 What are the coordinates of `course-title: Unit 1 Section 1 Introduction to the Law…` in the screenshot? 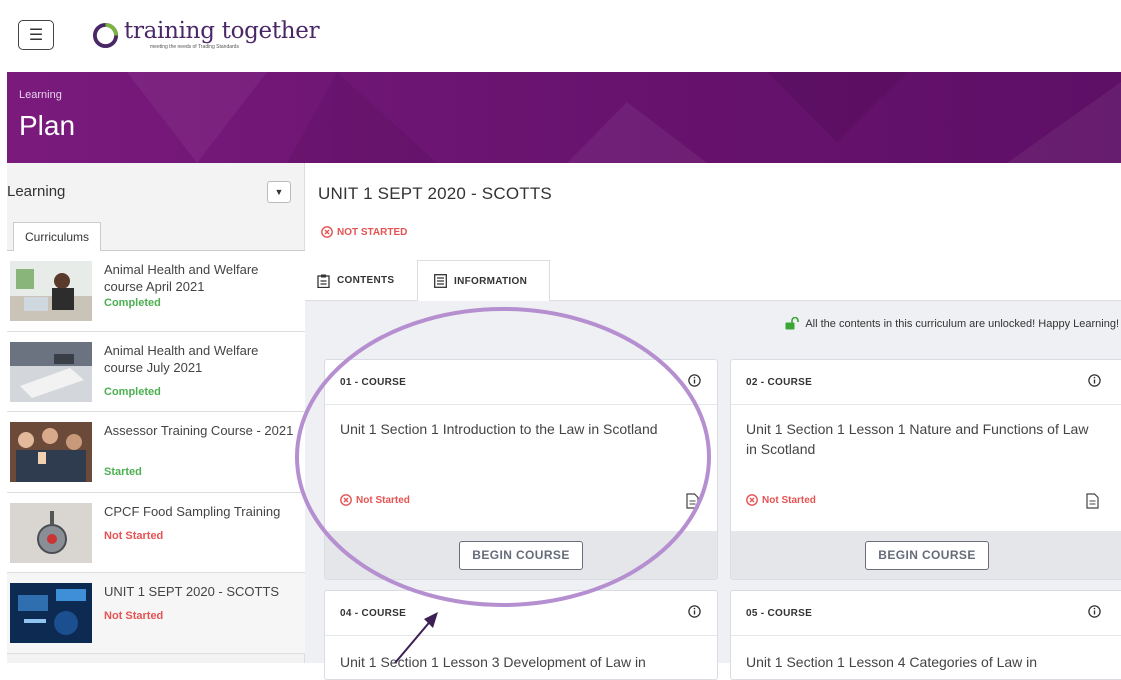 It's located at (520, 429).